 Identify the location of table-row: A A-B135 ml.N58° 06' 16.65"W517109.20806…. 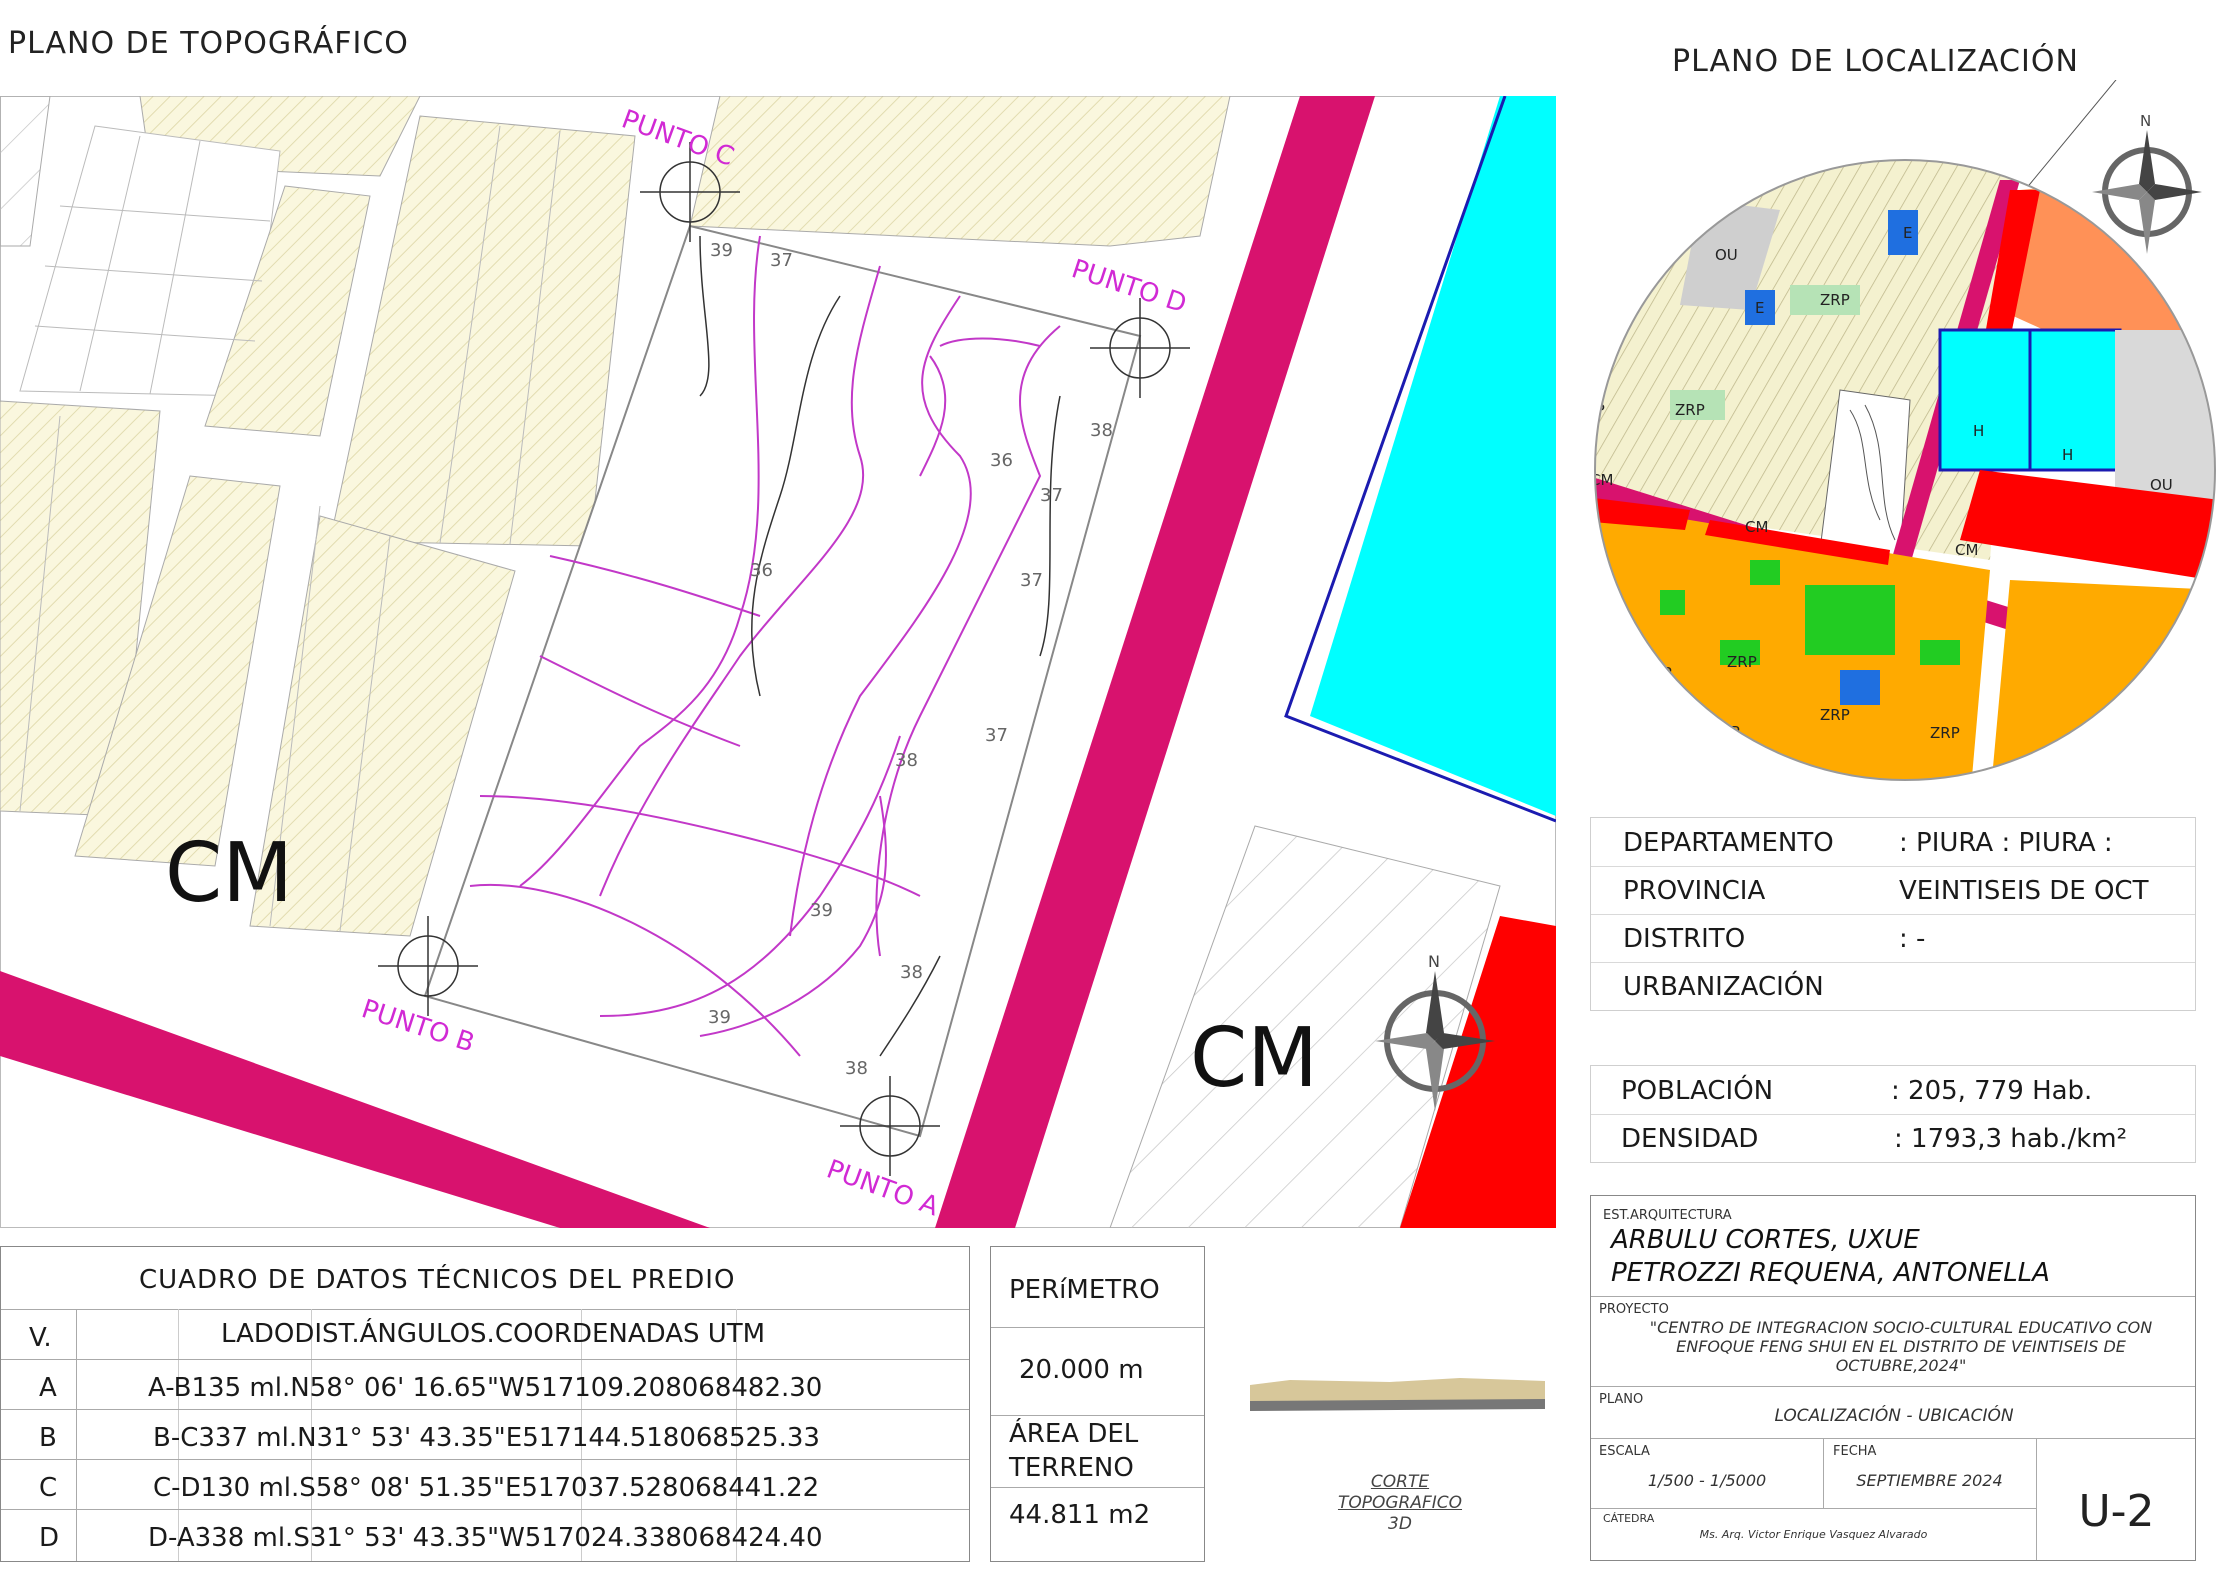
(485, 1384).